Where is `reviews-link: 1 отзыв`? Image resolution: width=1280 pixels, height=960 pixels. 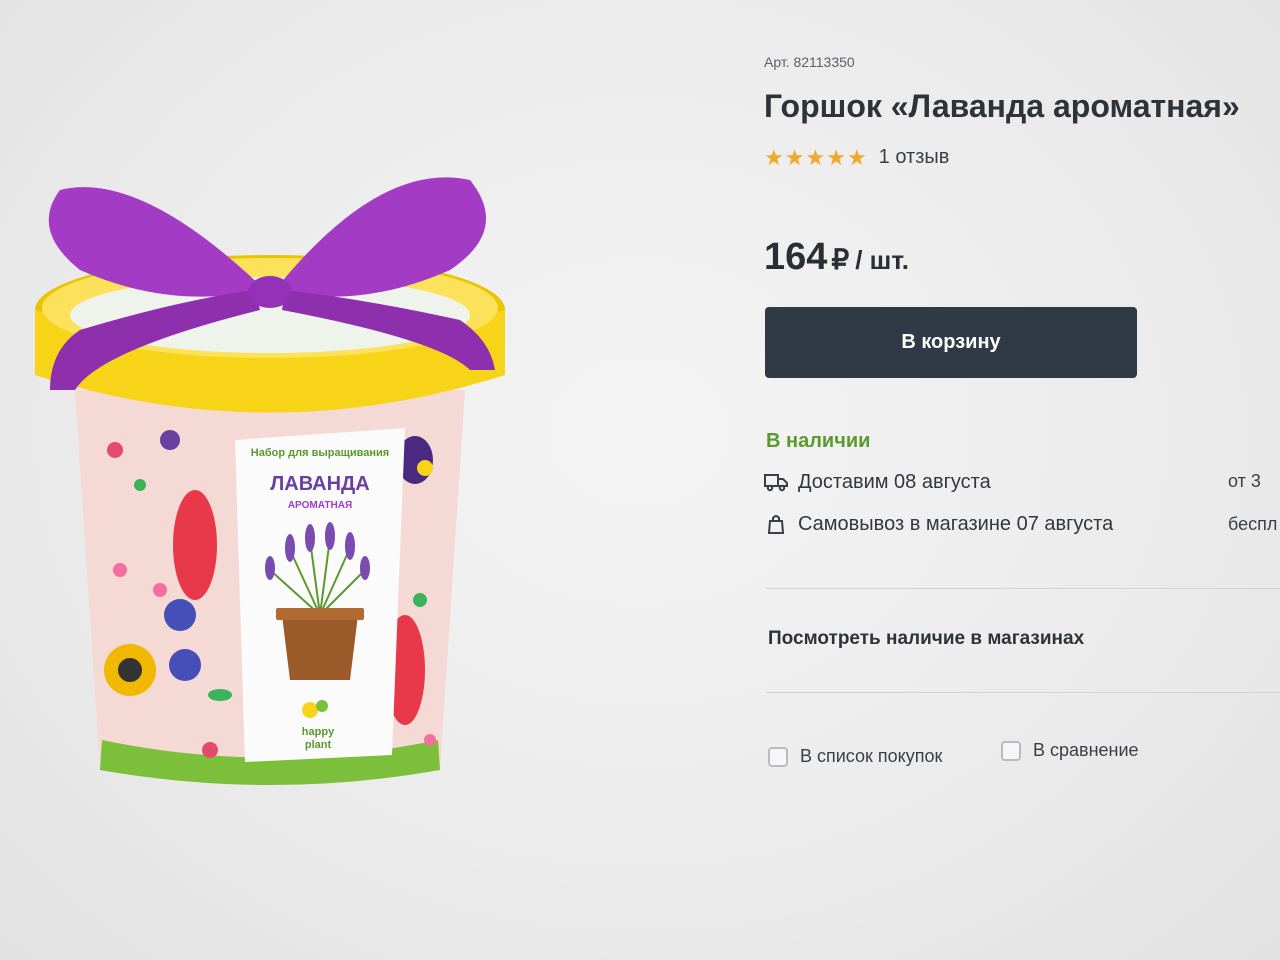
reviews-link: 1 отзыв is located at coordinates (914, 157).